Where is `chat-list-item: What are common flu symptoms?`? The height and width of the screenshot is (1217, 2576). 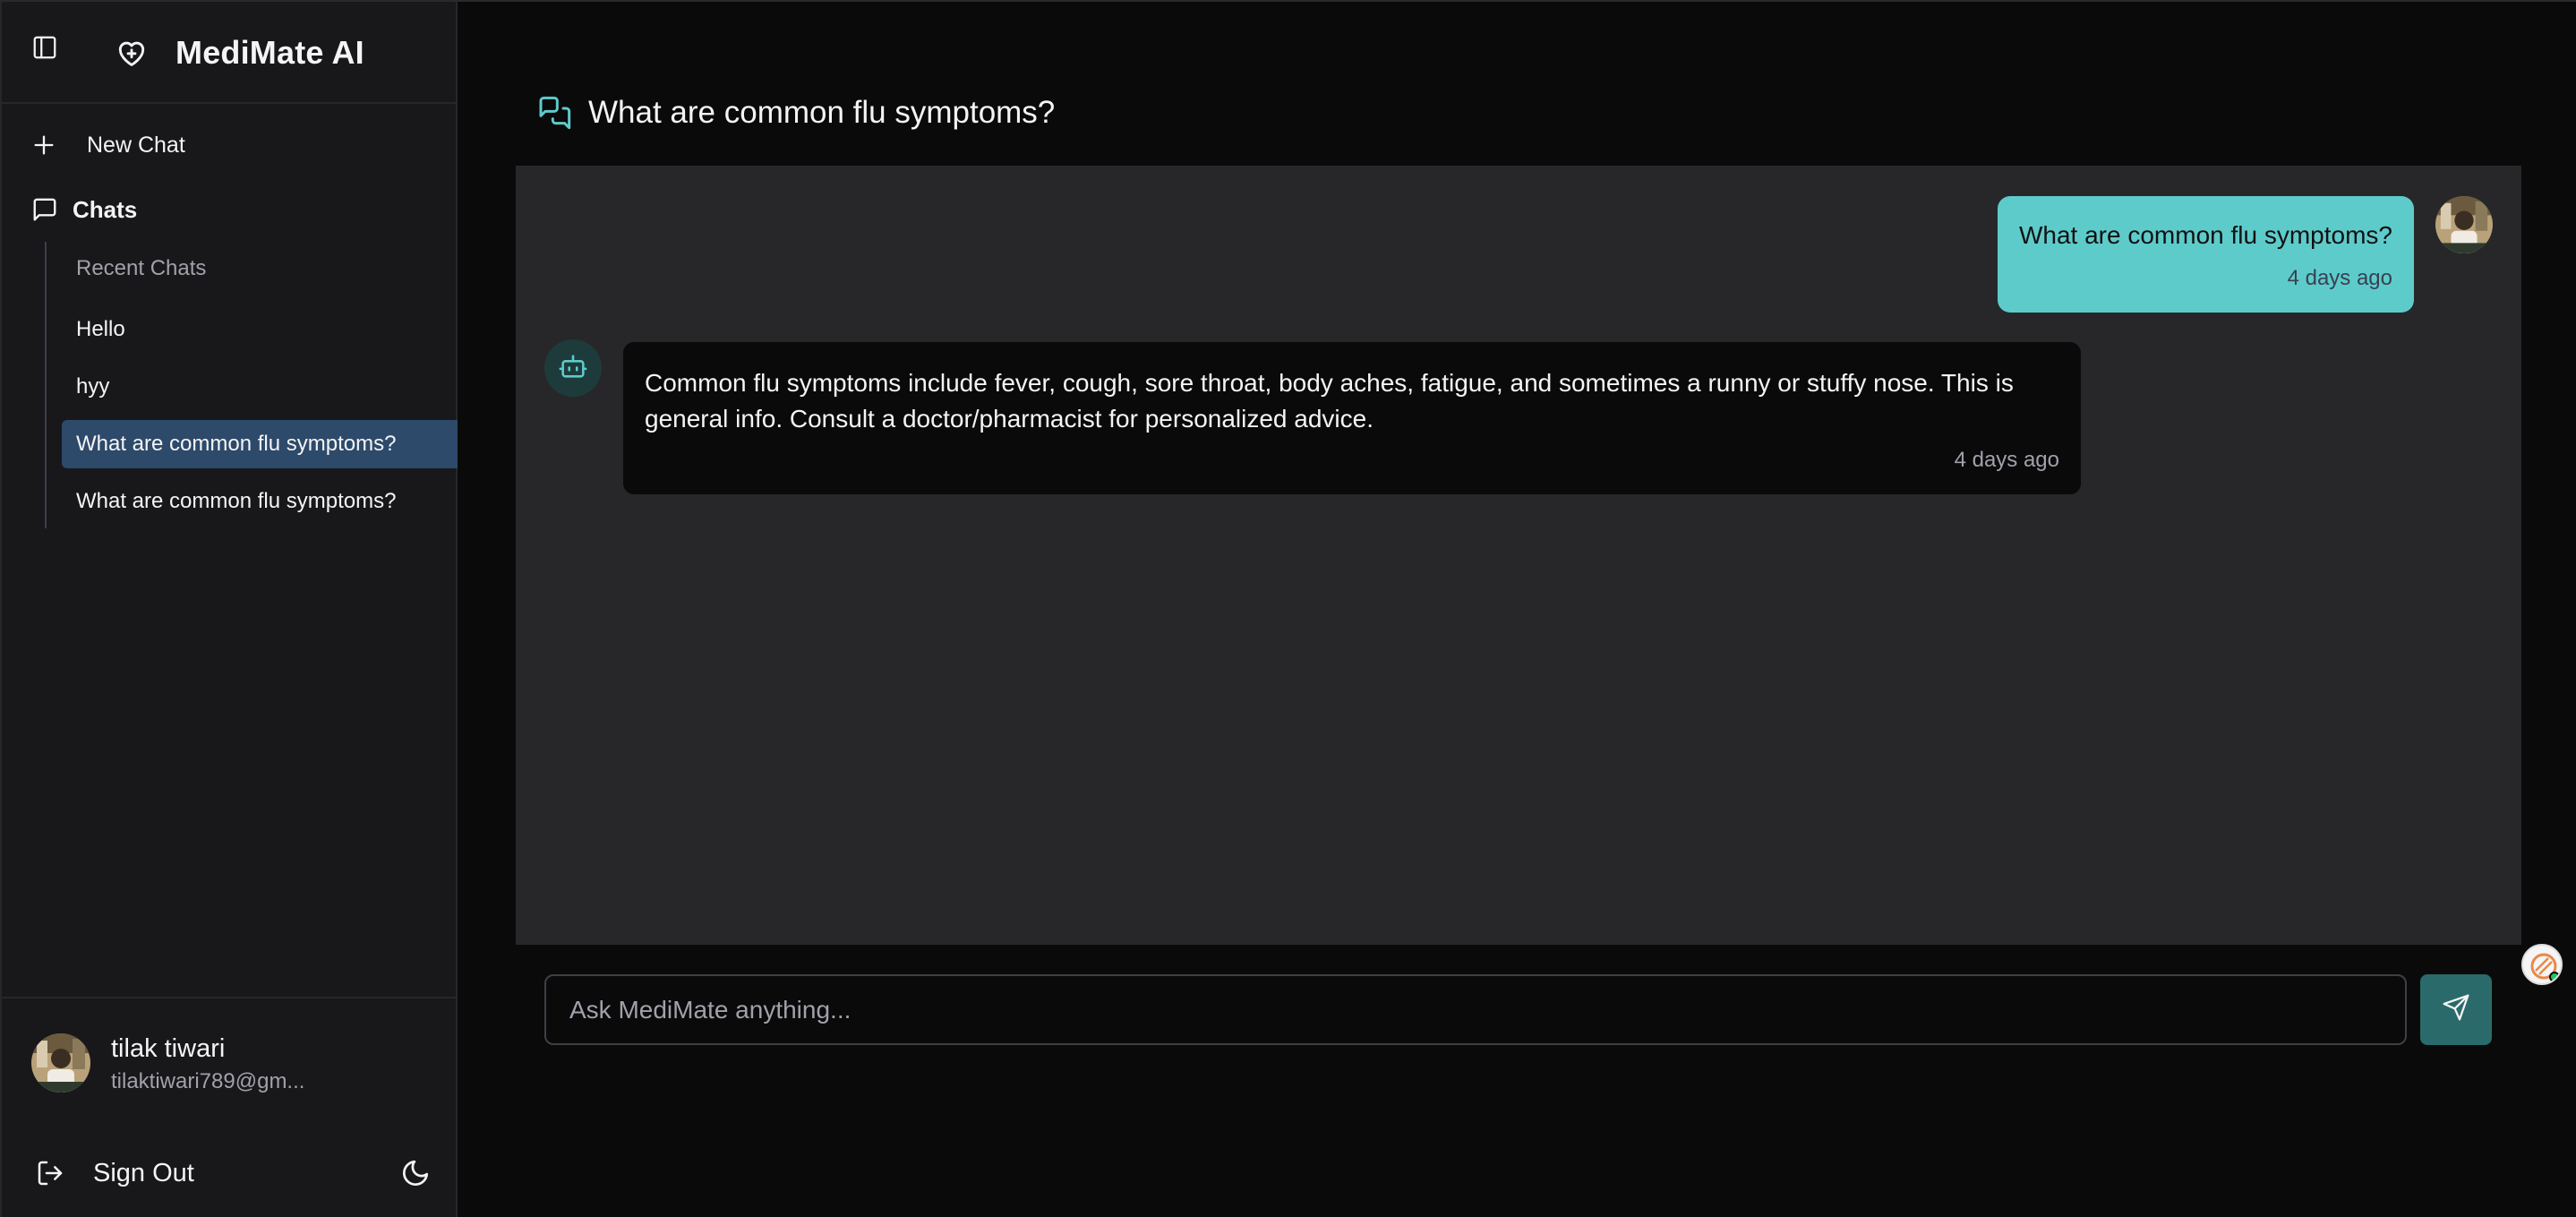
chat-list-item: What are common flu symptoms? is located at coordinates (261, 501).